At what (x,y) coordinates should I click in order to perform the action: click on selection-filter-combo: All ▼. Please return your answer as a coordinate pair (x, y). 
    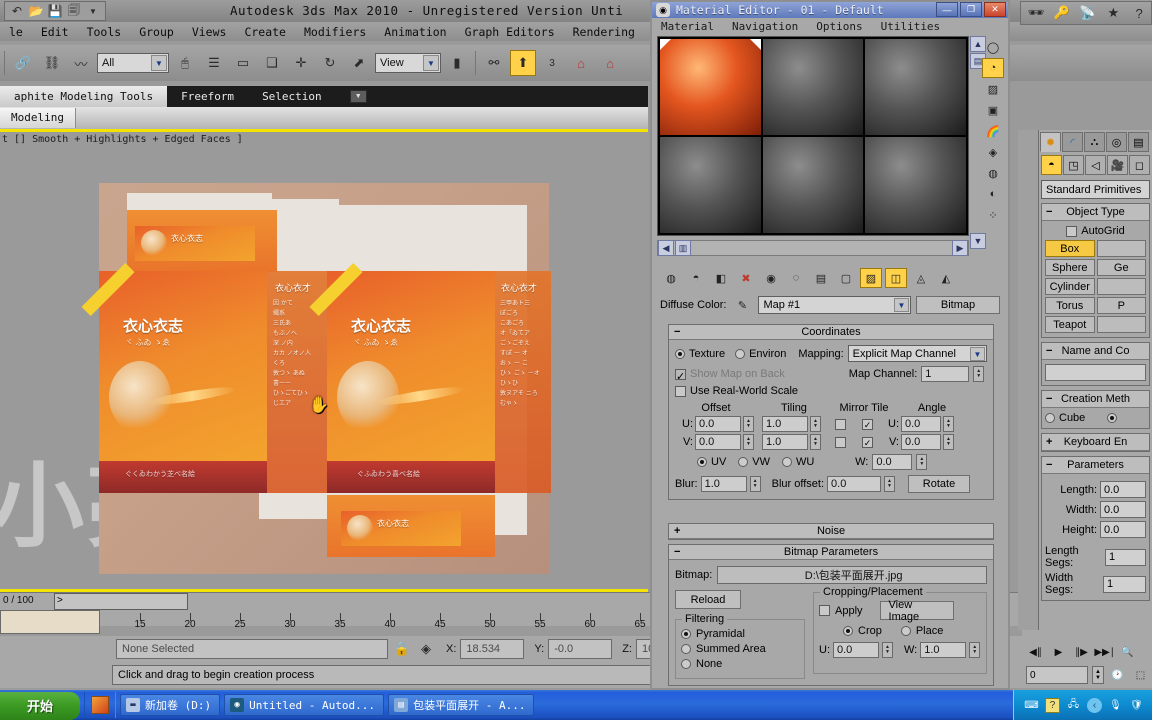
    Looking at the image, I should click on (133, 63).